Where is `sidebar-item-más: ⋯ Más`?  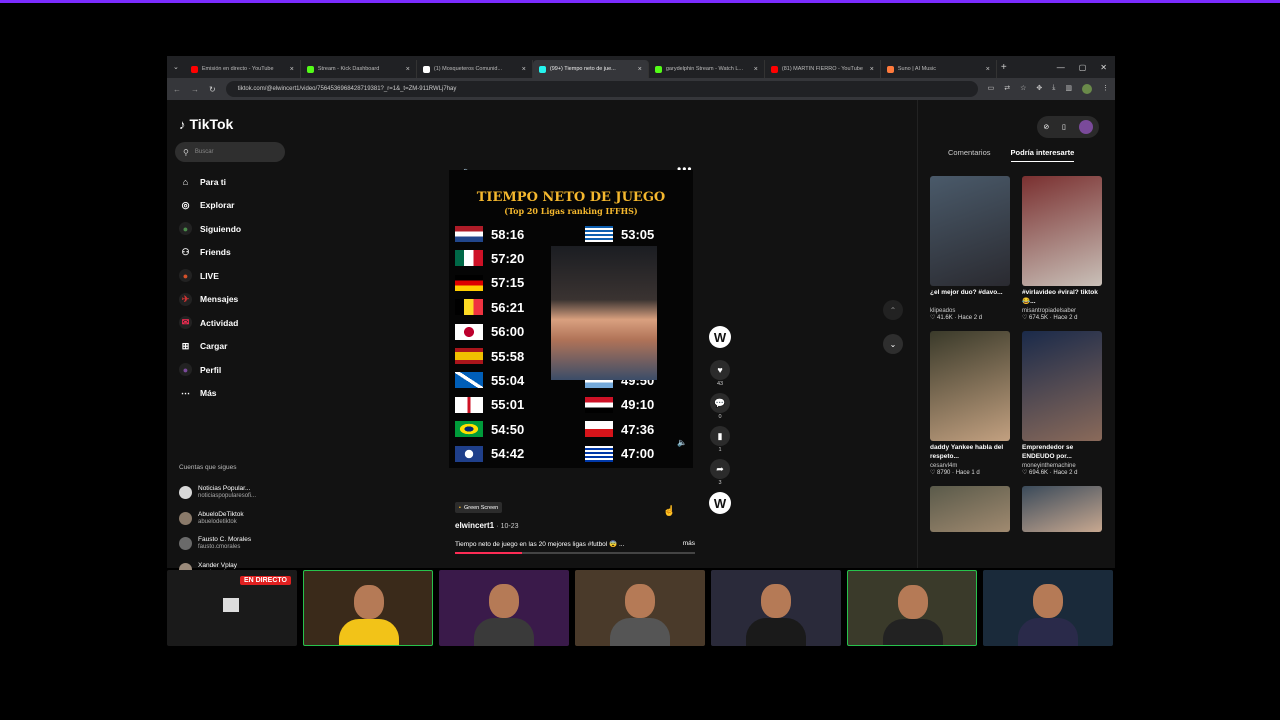 sidebar-item-más: ⋯ Más is located at coordinates (210, 394).